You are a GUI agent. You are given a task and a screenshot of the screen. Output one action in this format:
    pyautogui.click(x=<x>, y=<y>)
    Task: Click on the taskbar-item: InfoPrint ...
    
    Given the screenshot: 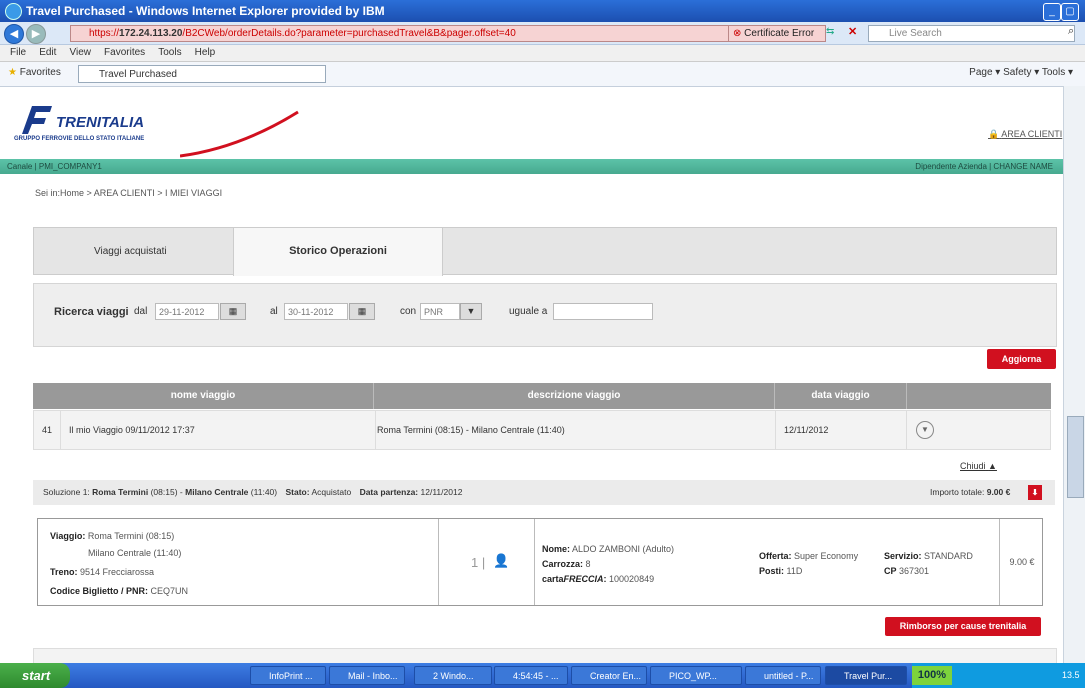 What is the action you would take?
    pyautogui.click(x=288, y=675)
    